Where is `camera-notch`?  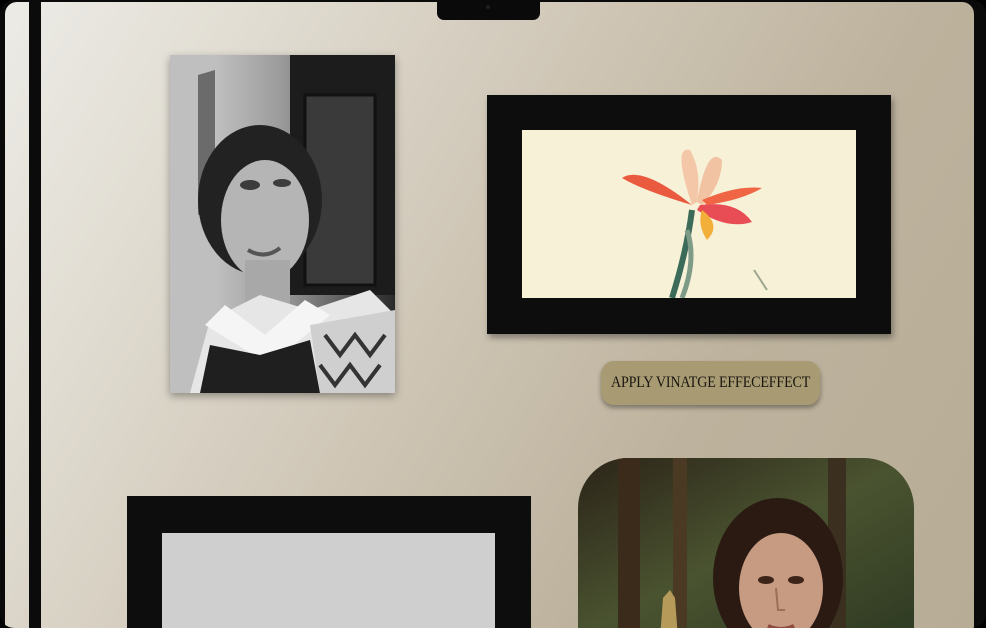
camera-notch is located at coordinates (488, 11).